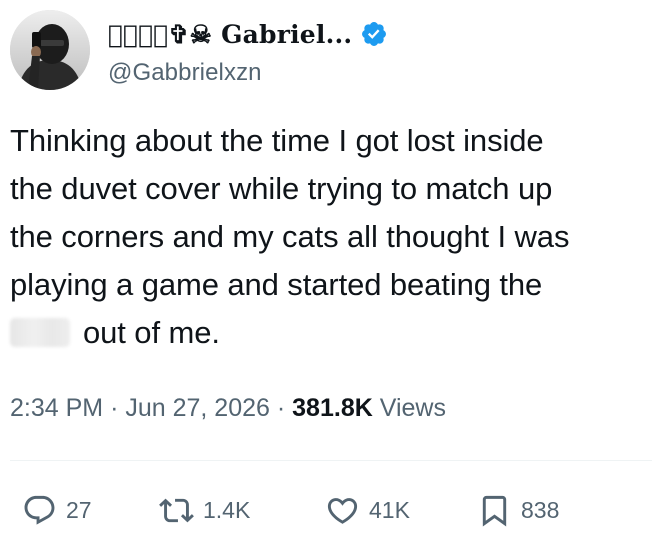 The width and height of the screenshot is (652, 541). What do you see at coordinates (328, 333) in the screenshot?
I see `tweet-line-last: out of me.` at bounding box center [328, 333].